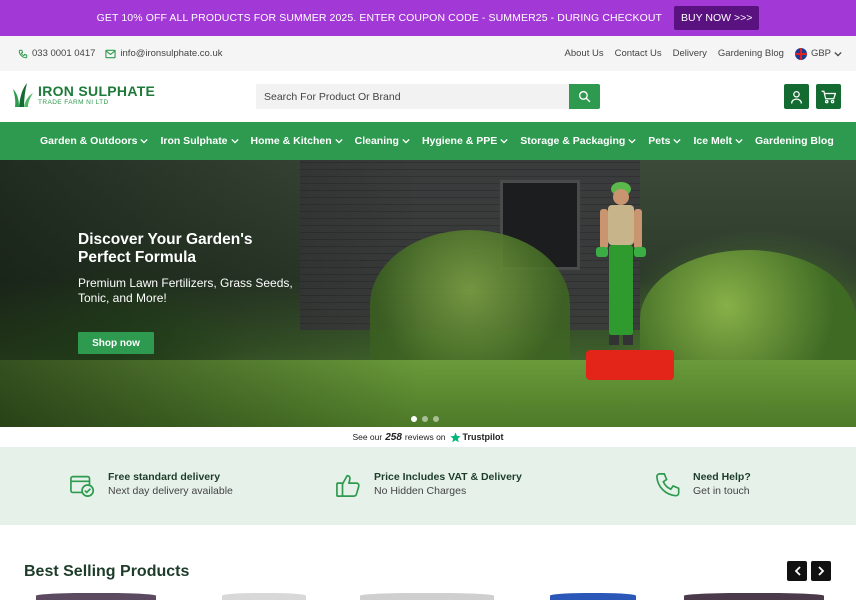 This screenshot has height=600, width=856. I want to click on nav-label: Ice Melt, so click(712, 141).